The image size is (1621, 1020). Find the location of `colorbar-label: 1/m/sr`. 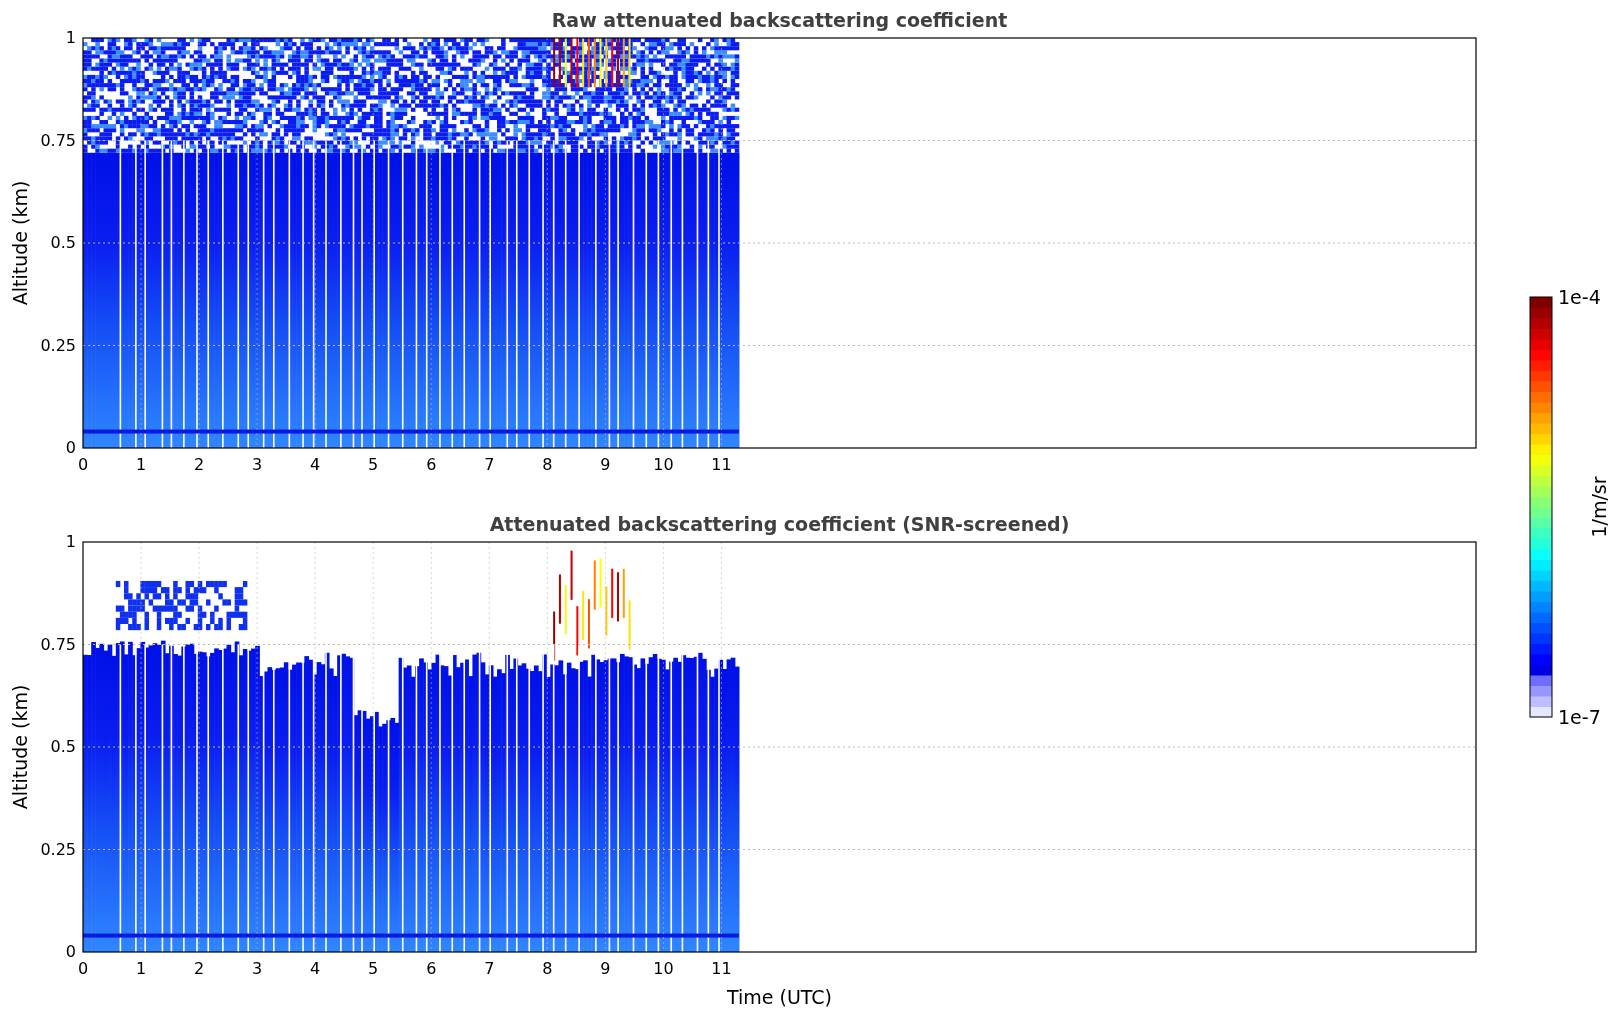

colorbar-label: 1/m/sr is located at coordinates (1599, 507).